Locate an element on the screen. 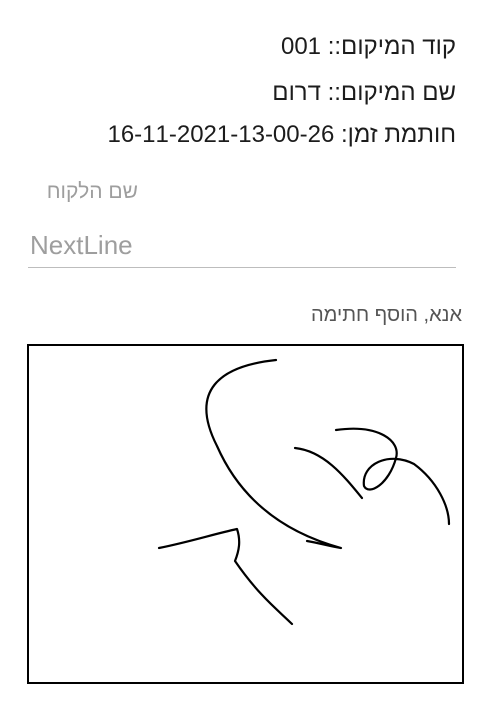  signature-prompt: אנא, הוסף חתימה is located at coordinates (386, 315).